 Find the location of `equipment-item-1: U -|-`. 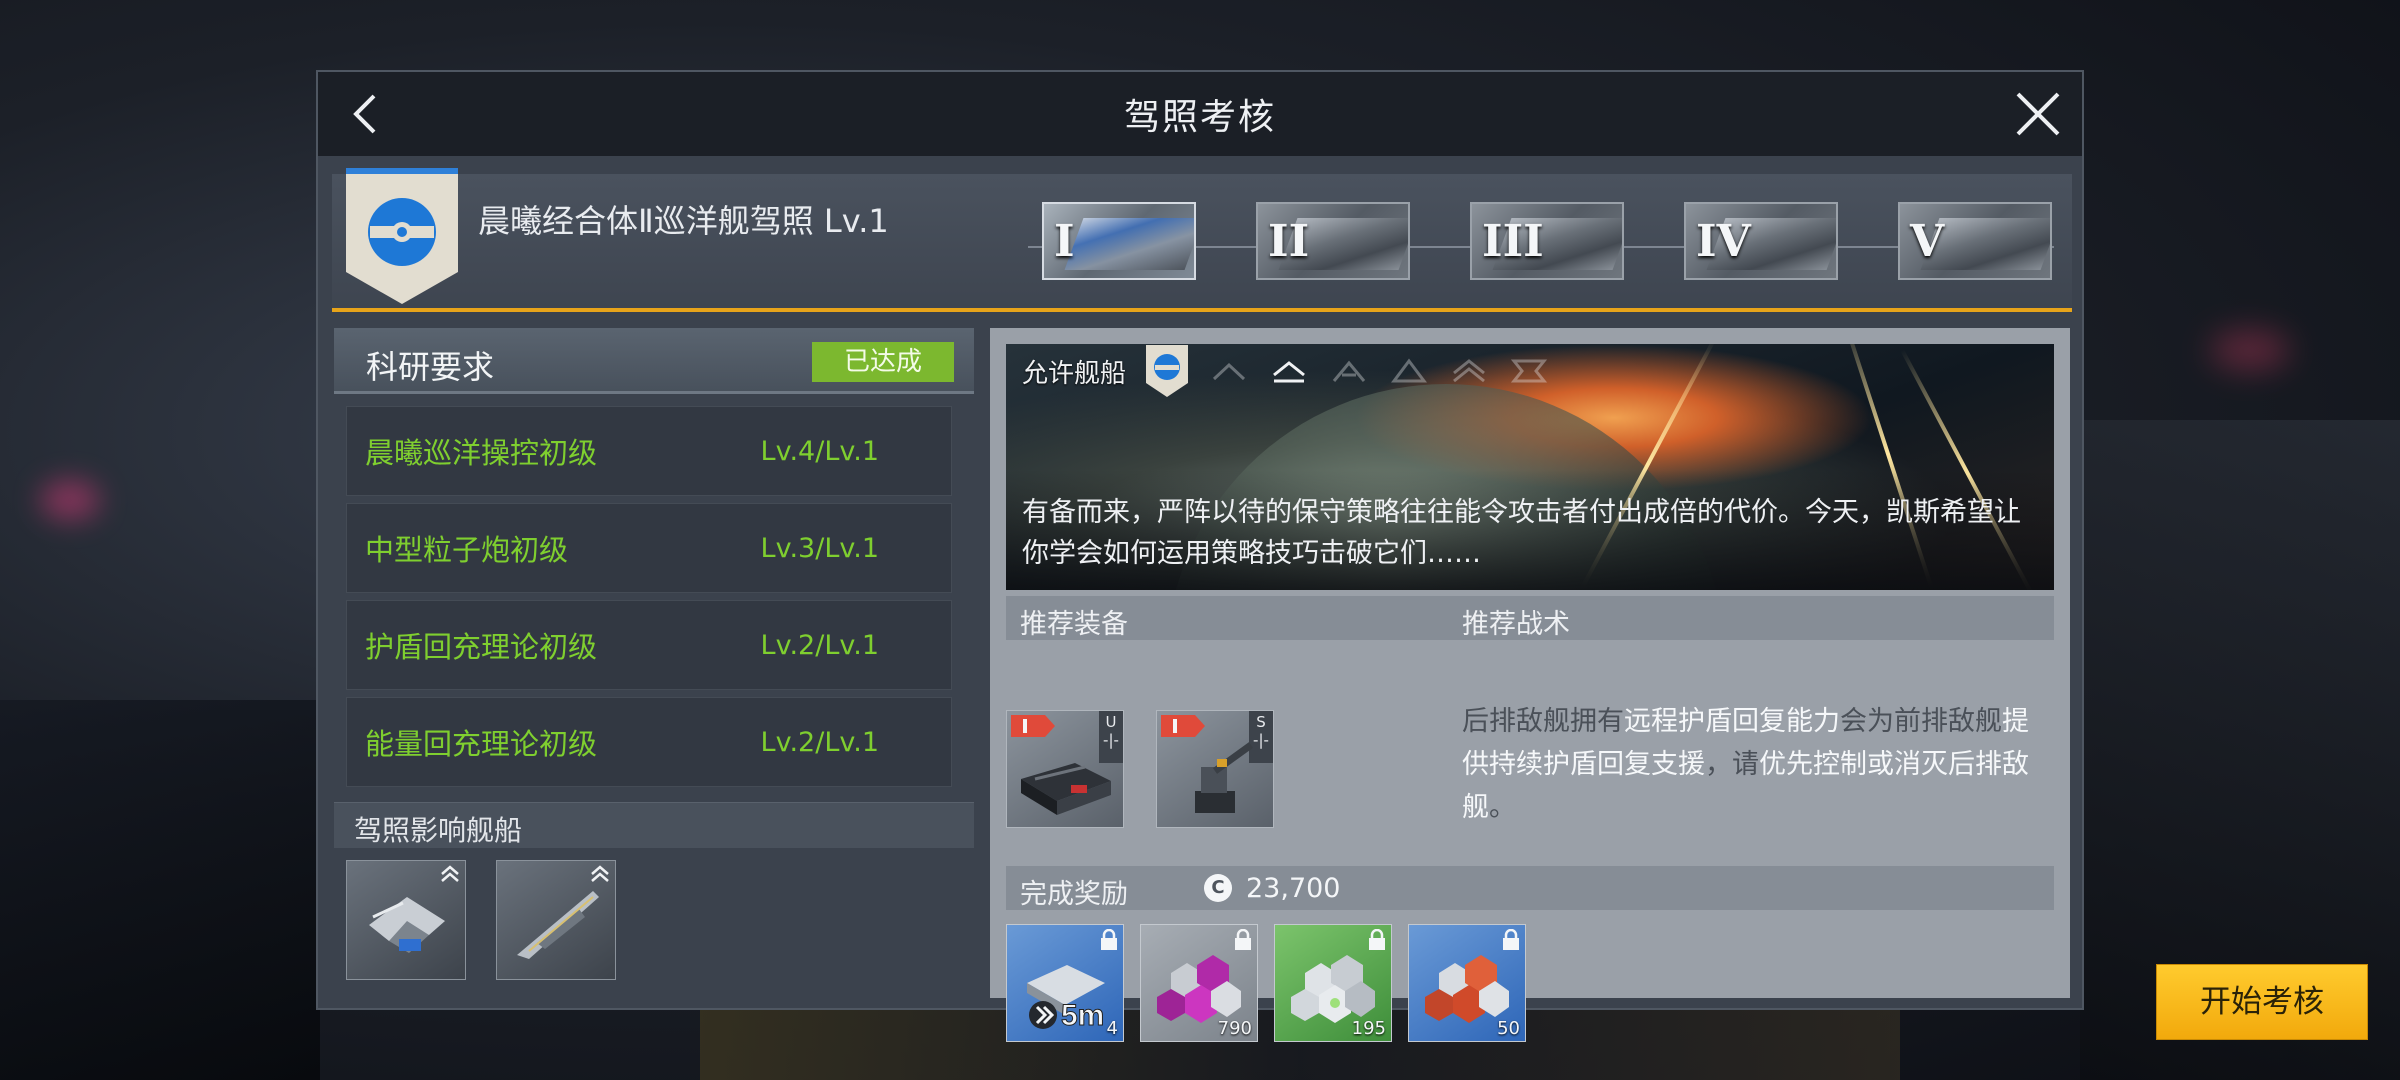

equipment-item-1: U -|- is located at coordinates (1065, 769).